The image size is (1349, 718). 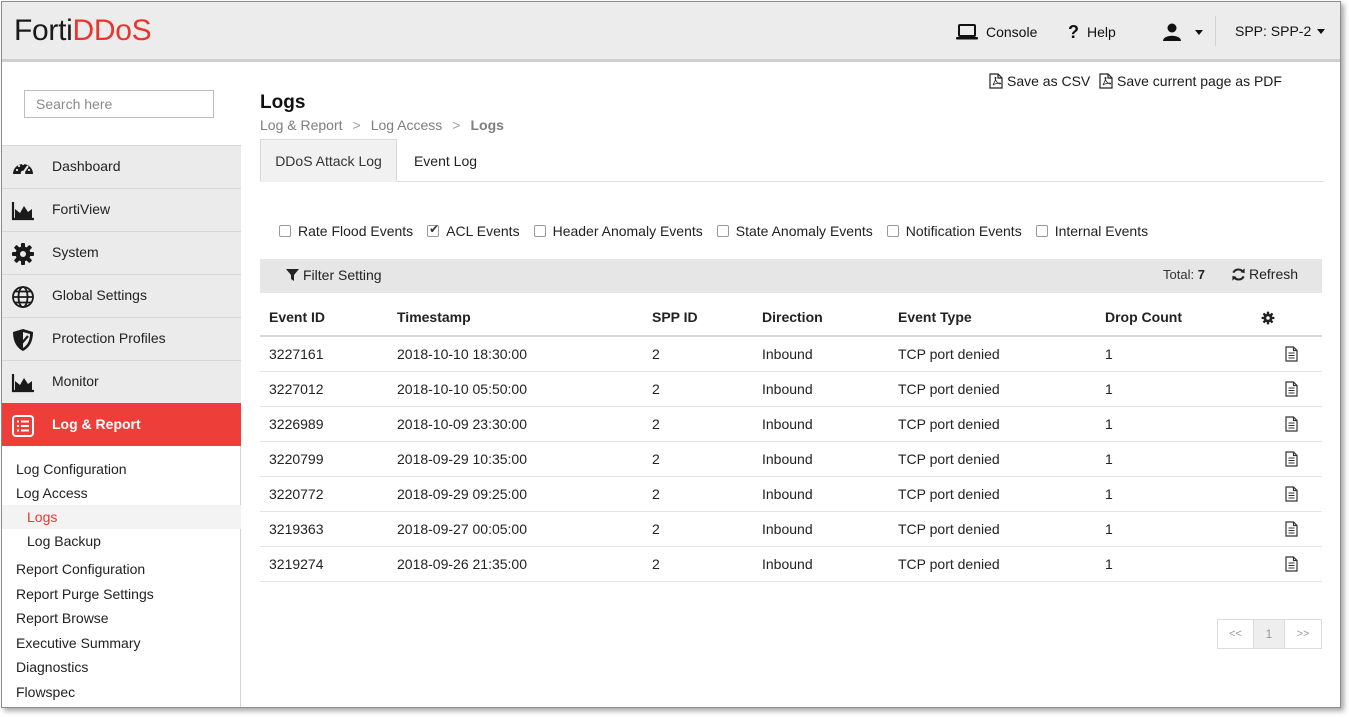 I want to click on sidebar-item-global-settings: Global Settings, so click(x=121, y=295).